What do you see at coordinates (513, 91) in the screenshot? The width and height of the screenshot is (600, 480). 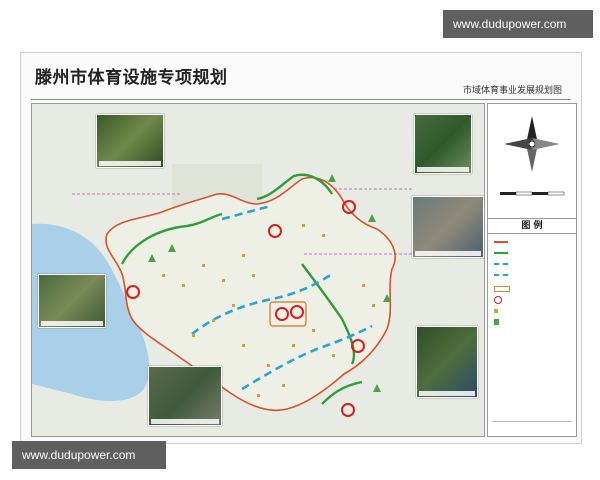 I see `map-subtitle: 市域体育事业发展规划图` at bounding box center [513, 91].